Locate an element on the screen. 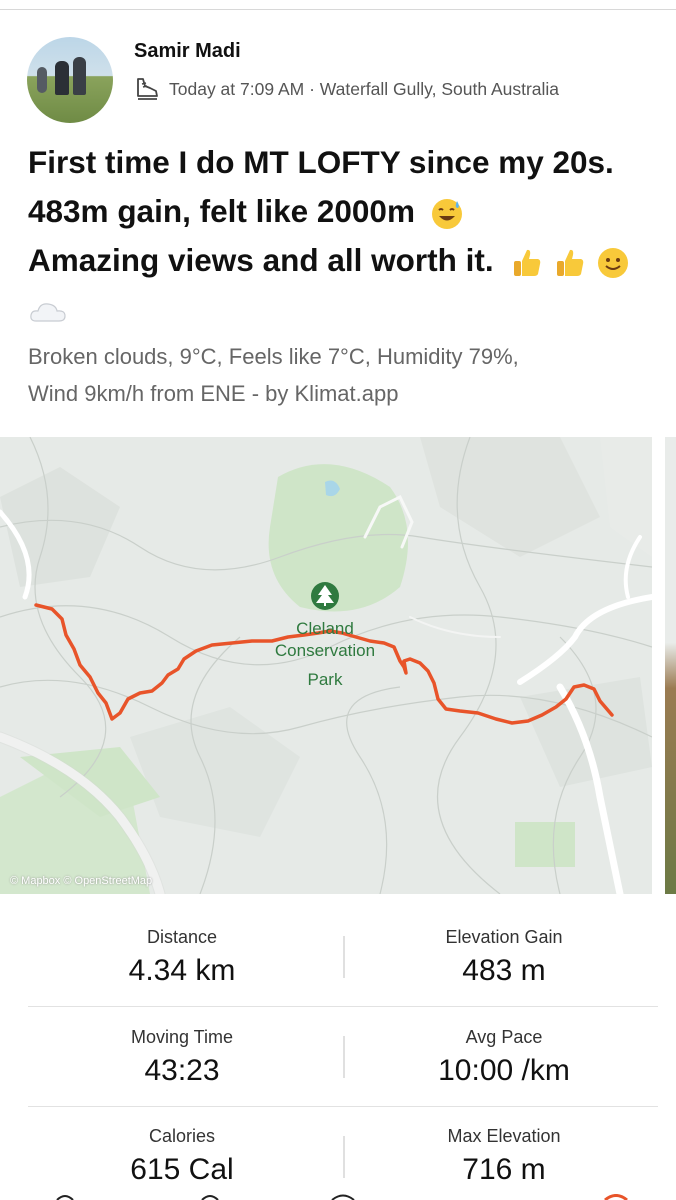  stat-value-moving-time: 43:23 is located at coordinates (182, 1070).